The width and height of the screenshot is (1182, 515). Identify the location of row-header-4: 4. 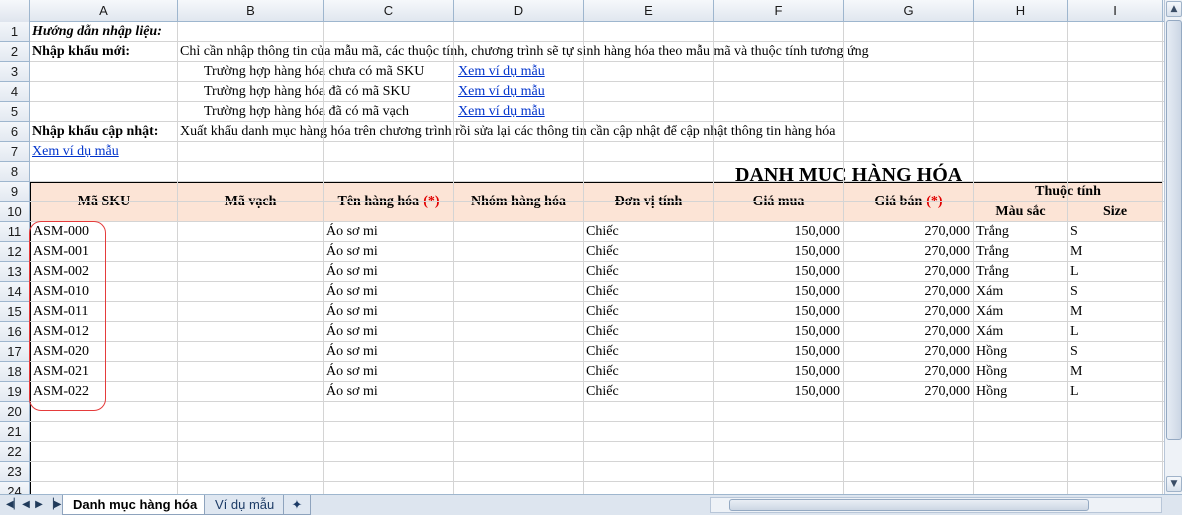
(14, 92).